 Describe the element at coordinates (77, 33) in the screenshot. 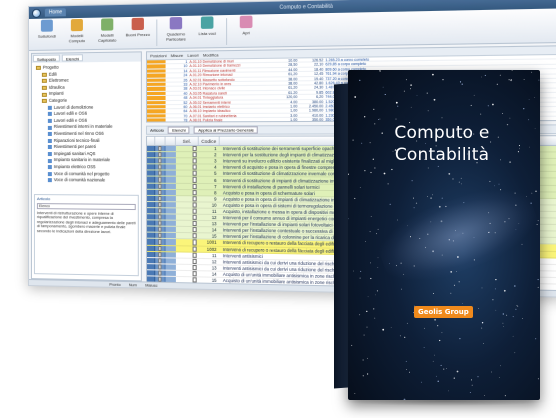

I see `ribbon-button-2: Modelli Computo` at that location.